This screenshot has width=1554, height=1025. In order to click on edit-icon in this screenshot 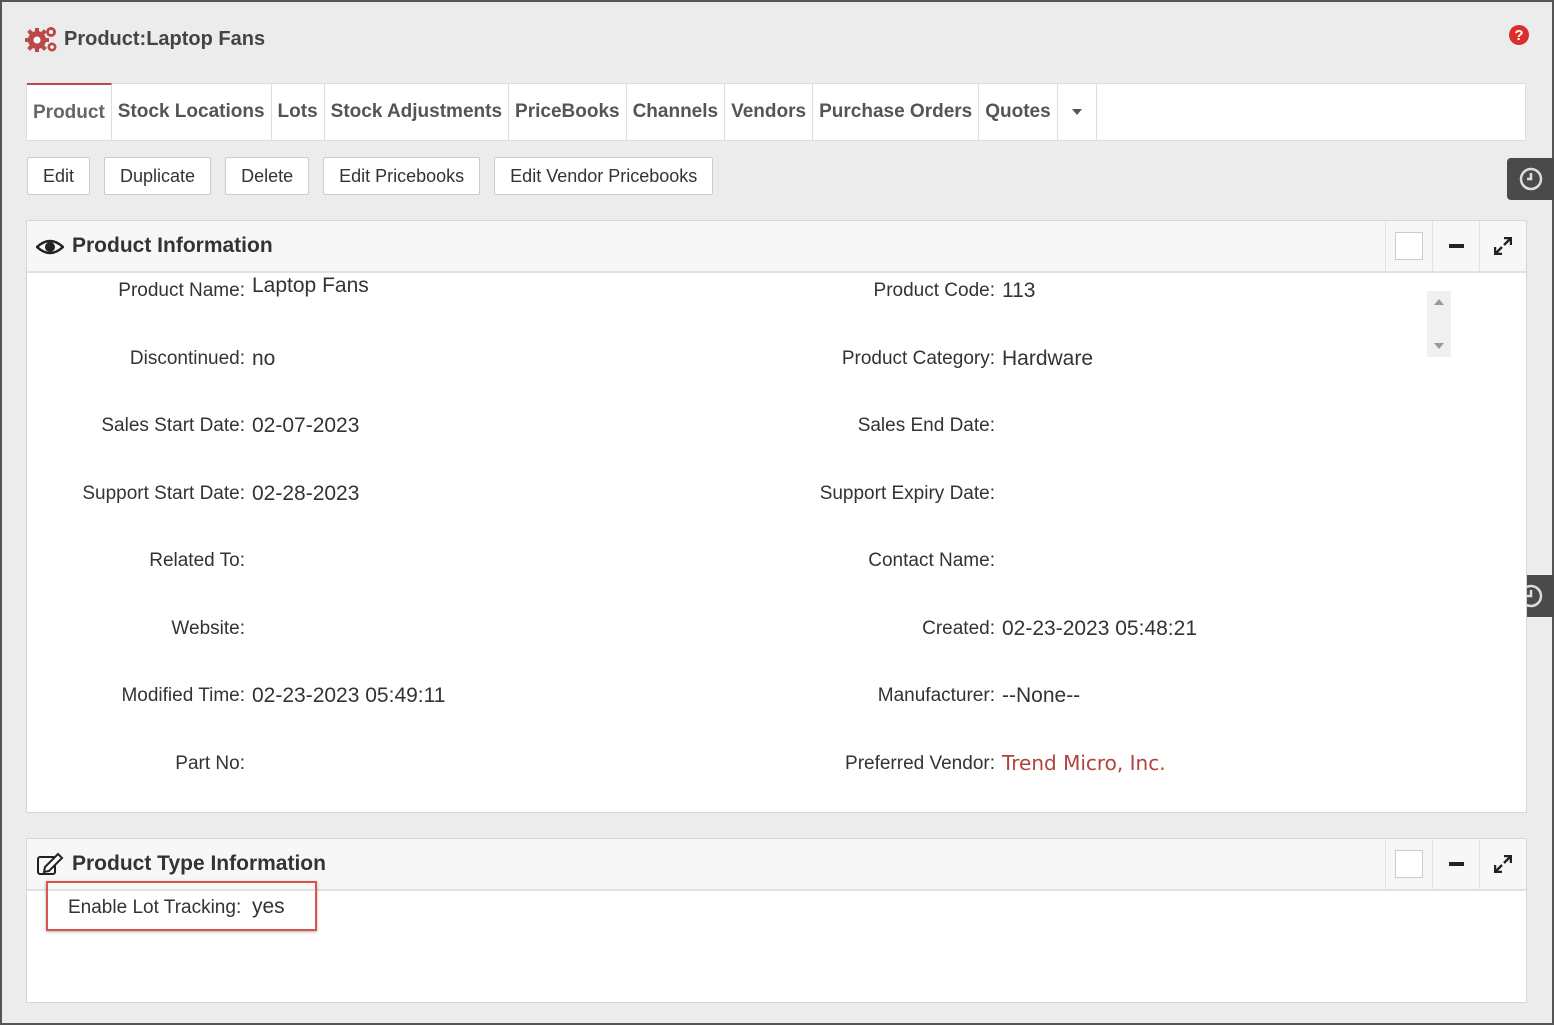, I will do `click(50, 863)`.